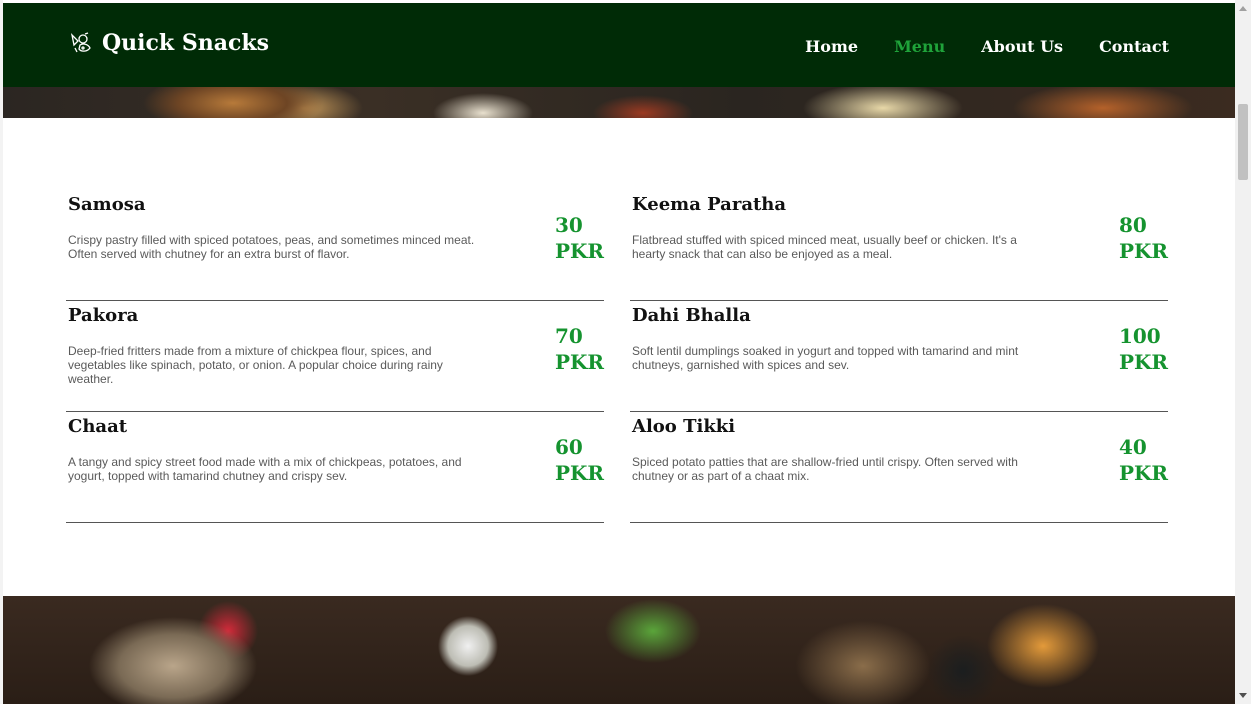 This screenshot has width=1251, height=704. What do you see at coordinates (579, 238) in the screenshot?
I see `menu-item-price: 30 PKR` at bounding box center [579, 238].